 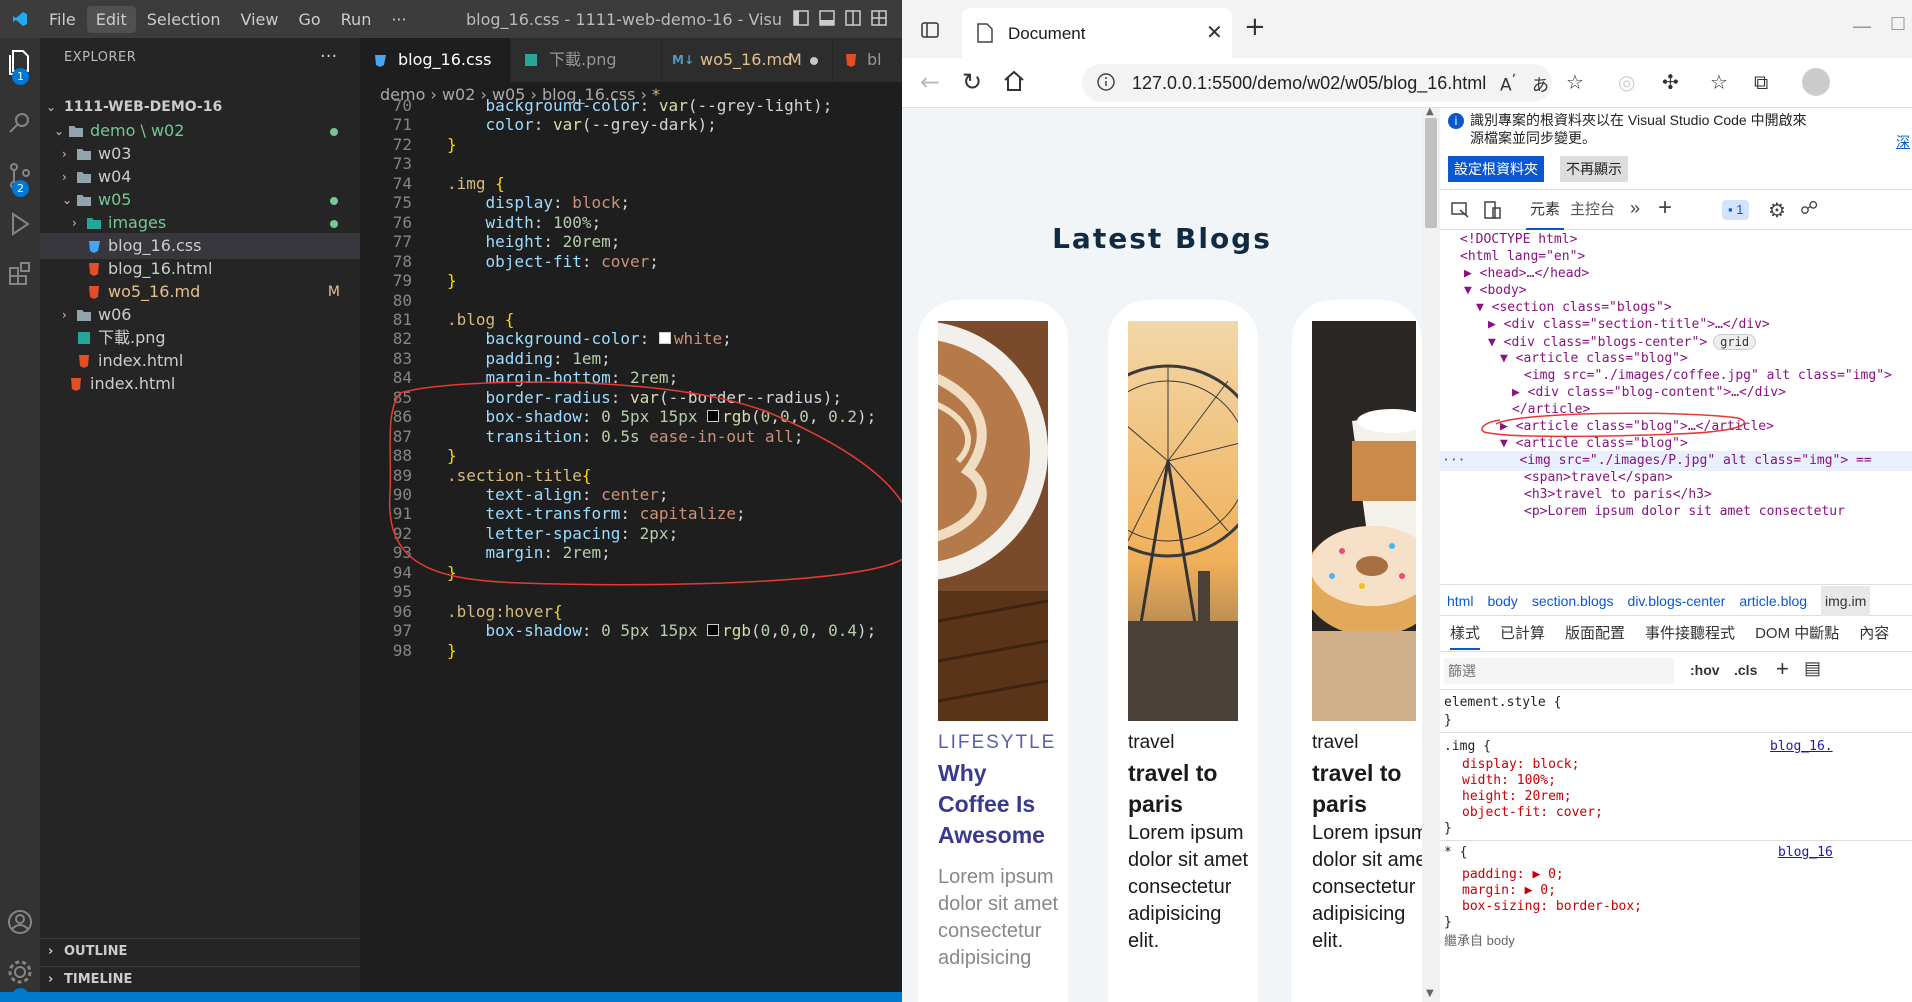 I want to click on minimize-icon: —, so click(x=1862, y=26).